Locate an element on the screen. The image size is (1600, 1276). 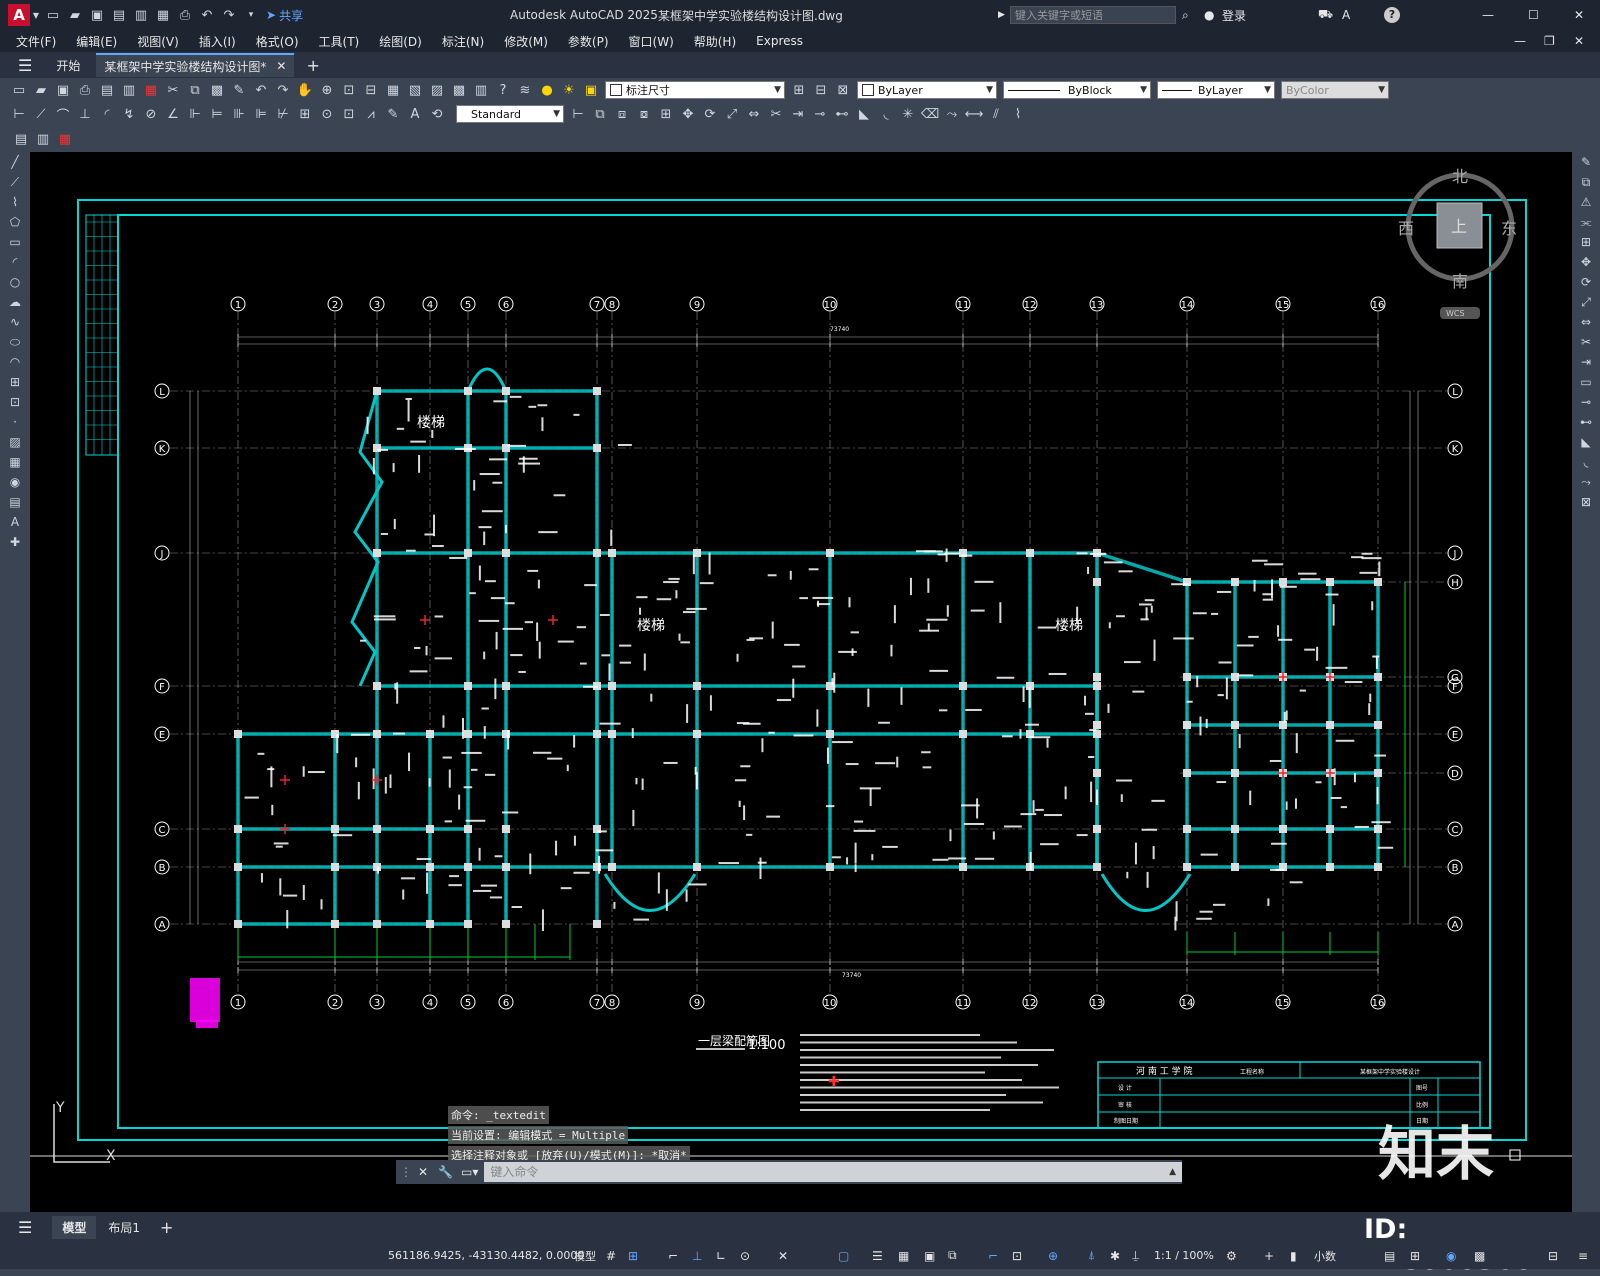
command-customize-icon: 🔧 is located at coordinates (445, 1172).